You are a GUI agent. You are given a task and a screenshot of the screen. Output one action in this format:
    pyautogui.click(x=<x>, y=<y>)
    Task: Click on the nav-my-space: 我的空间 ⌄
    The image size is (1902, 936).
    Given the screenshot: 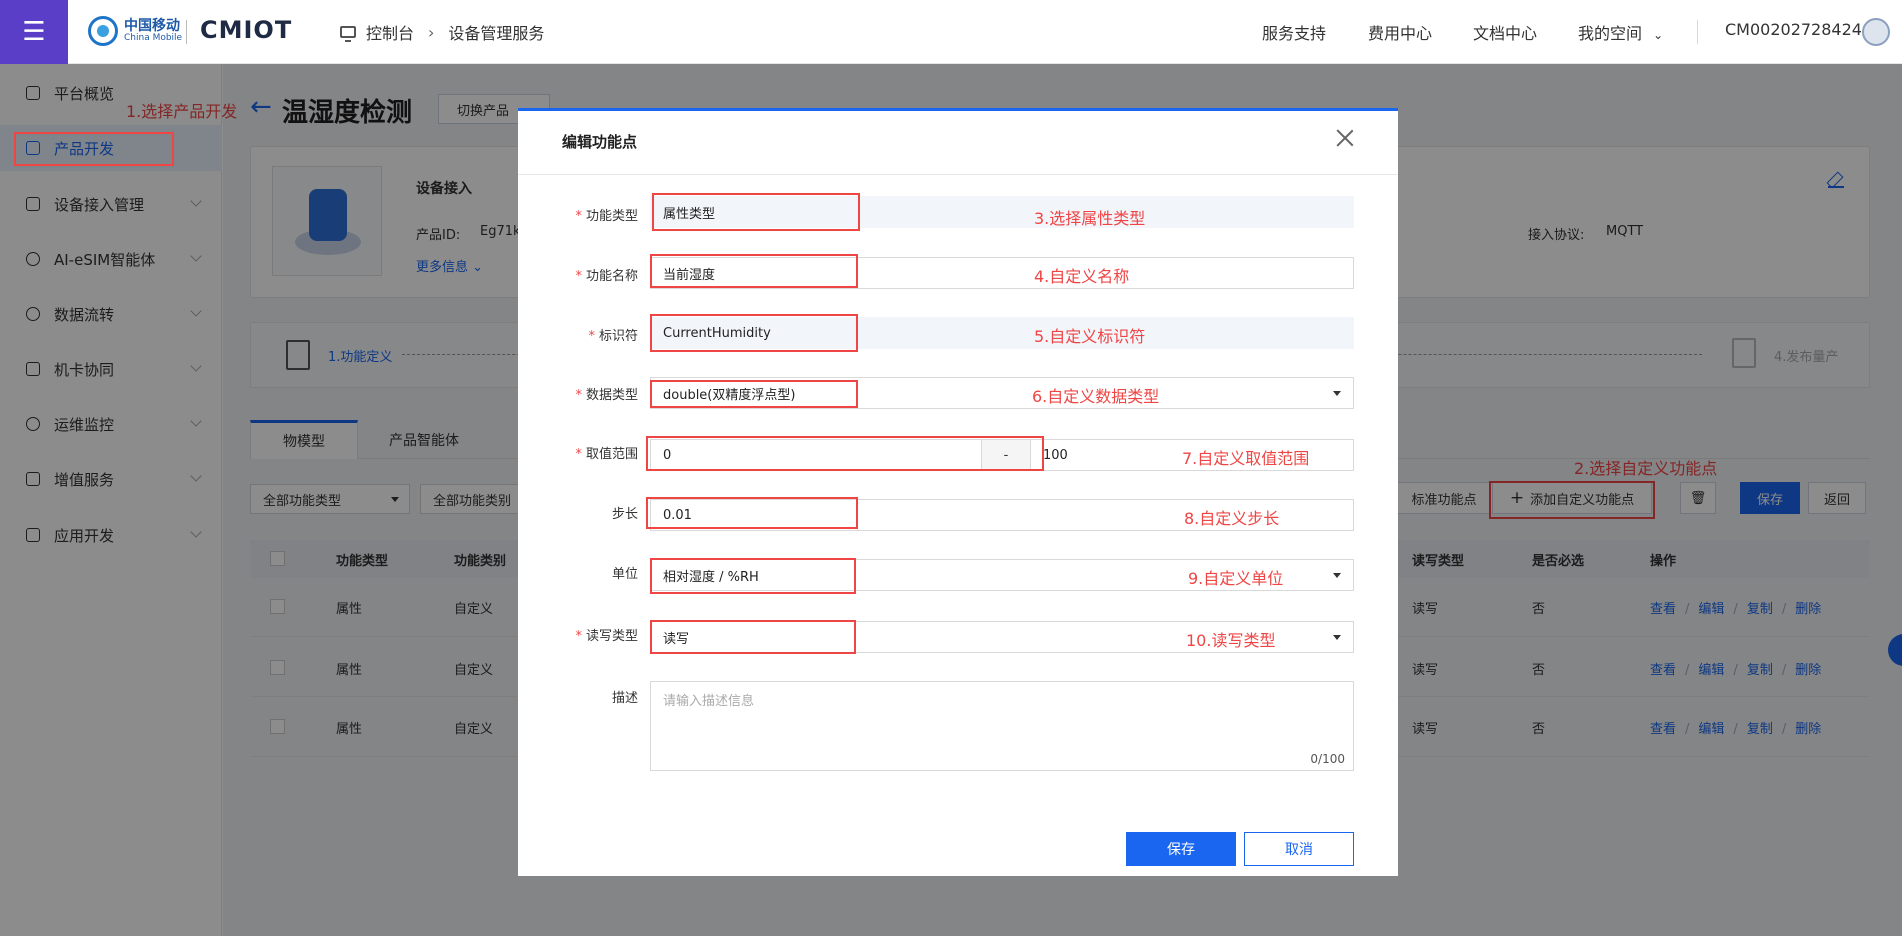 What is the action you would take?
    pyautogui.click(x=1620, y=32)
    